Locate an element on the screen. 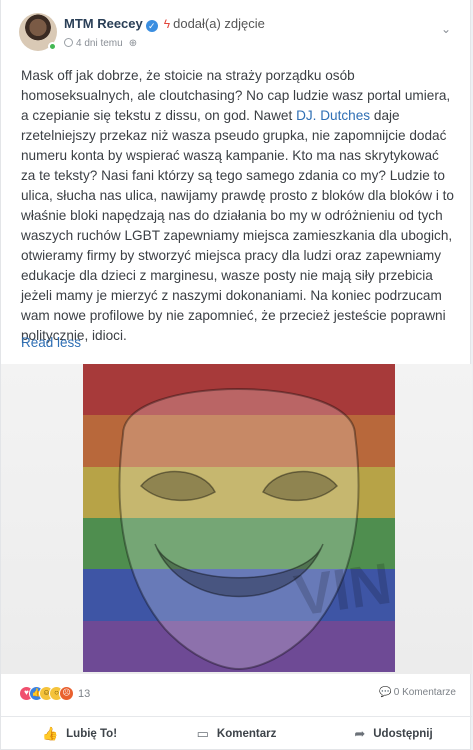 The image size is (473, 750). clock-icon is located at coordinates (68, 42).